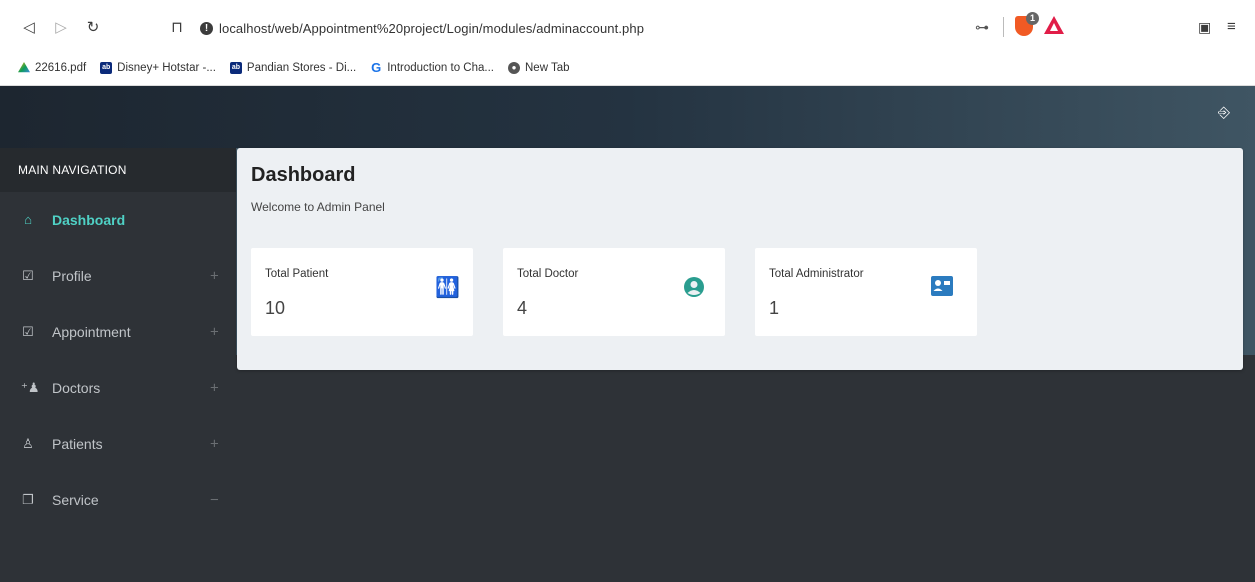 Image resolution: width=1255 pixels, height=582 pixels. What do you see at coordinates (514, 68) in the screenshot?
I see `globe-icon: ●` at bounding box center [514, 68].